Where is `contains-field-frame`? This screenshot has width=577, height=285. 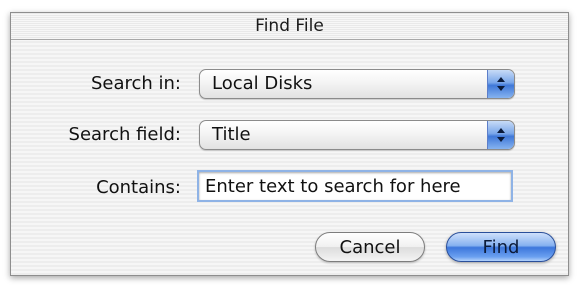 contains-field-frame is located at coordinates (355, 186).